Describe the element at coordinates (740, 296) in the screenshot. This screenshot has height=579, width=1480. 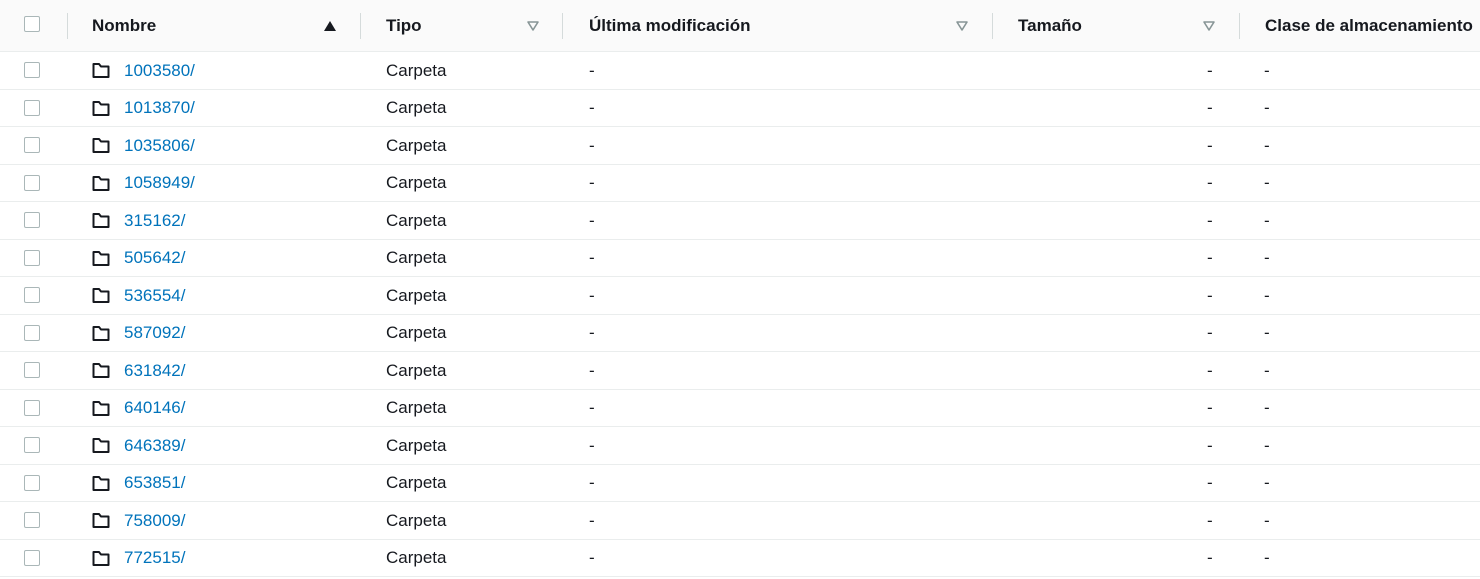
I see `table-row: 536554/Carpeta - - -` at that location.